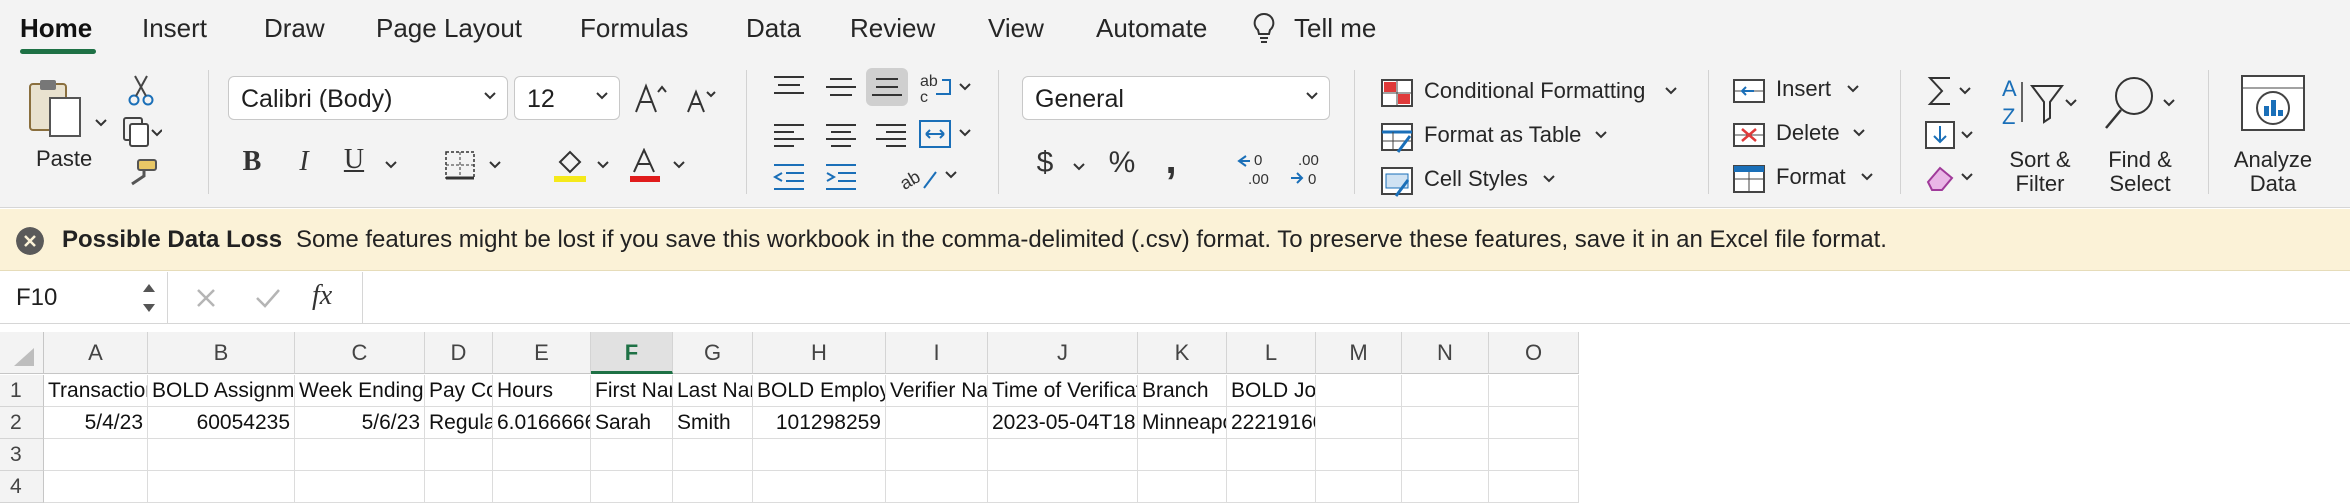  I want to click on format-as-table-icon, so click(1397, 138).